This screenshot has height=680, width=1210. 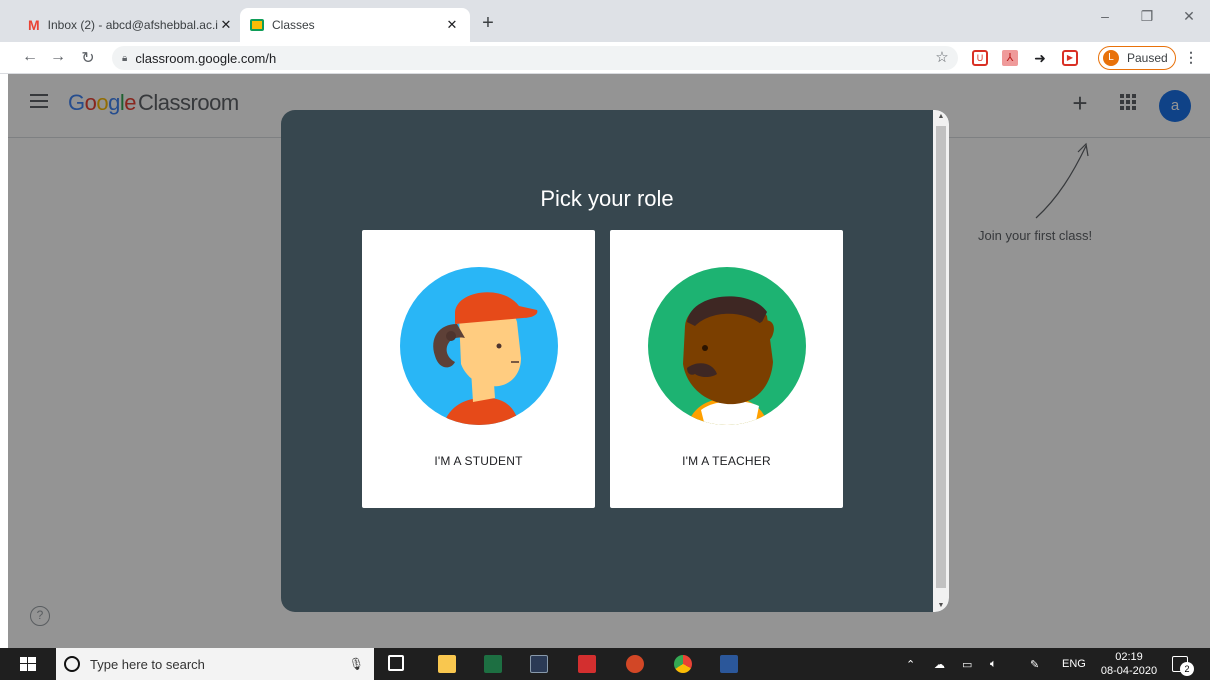 What do you see at coordinates (1040, 58) in the screenshot?
I see `share-arrow-icon: ➜` at bounding box center [1040, 58].